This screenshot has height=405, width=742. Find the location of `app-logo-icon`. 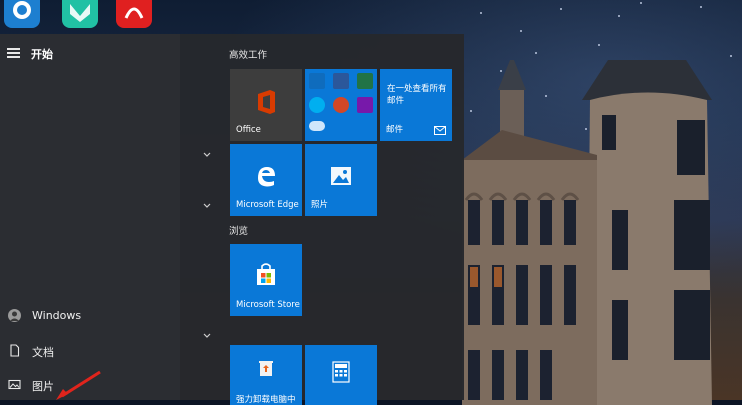

app-logo-icon is located at coordinates (134, 13).